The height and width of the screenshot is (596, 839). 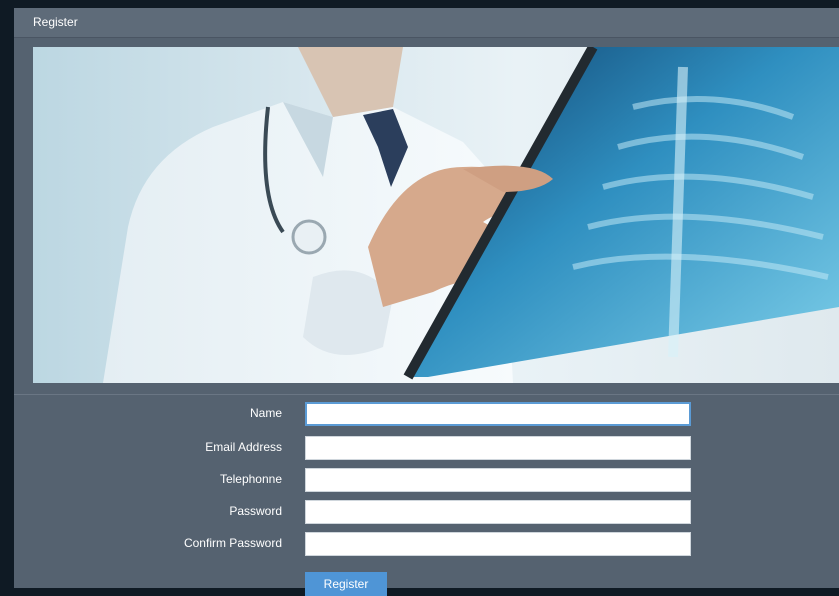 What do you see at coordinates (346, 584) in the screenshot?
I see `register-button: Register` at bounding box center [346, 584].